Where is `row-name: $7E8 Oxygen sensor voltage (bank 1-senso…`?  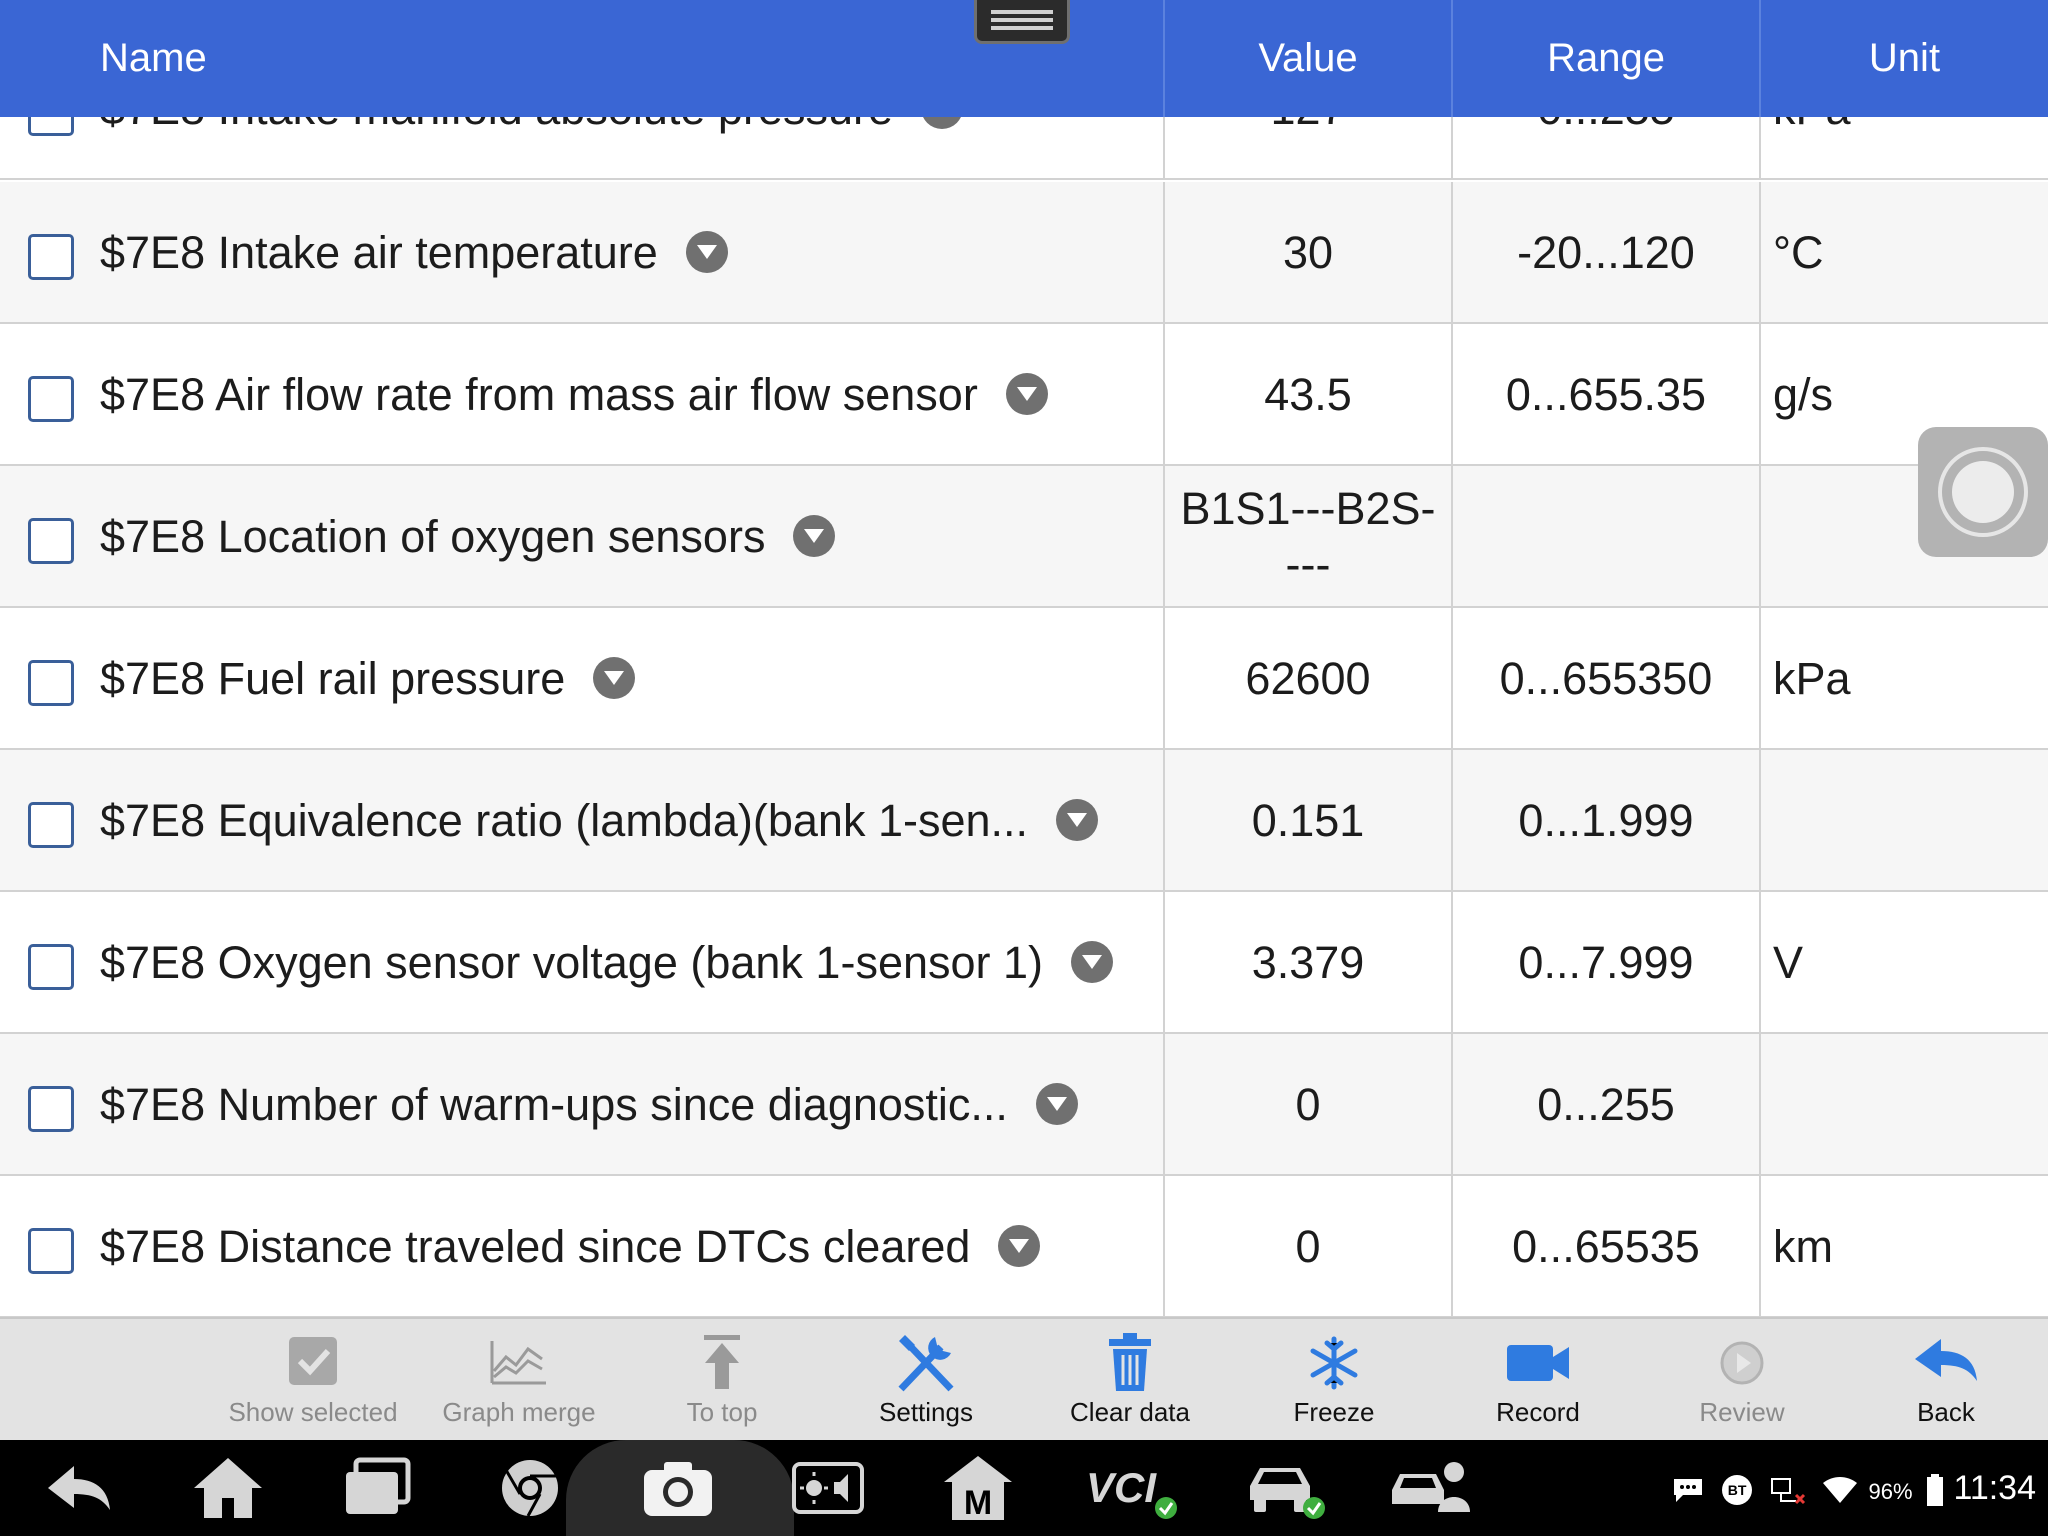
row-name: $7E8 Oxygen sensor voltage (bank 1-senso… is located at coordinates (572, 962).